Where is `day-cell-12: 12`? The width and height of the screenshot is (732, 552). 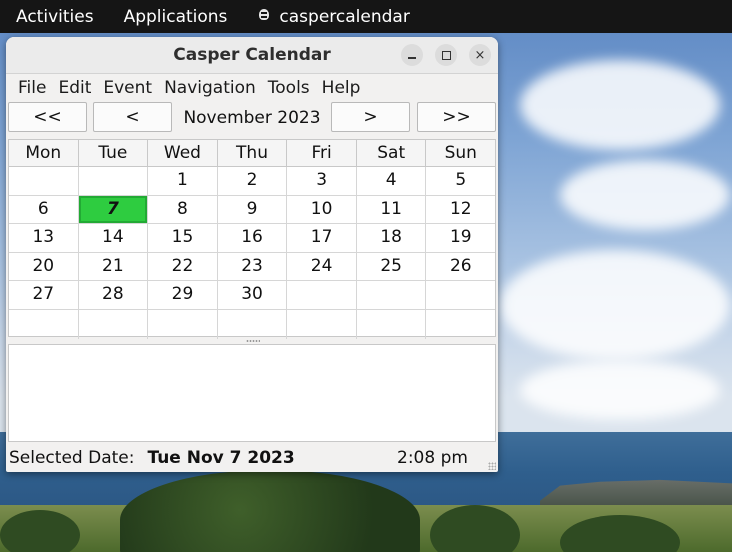
day-cell-12: 12 is located at coordinates (460, 210).